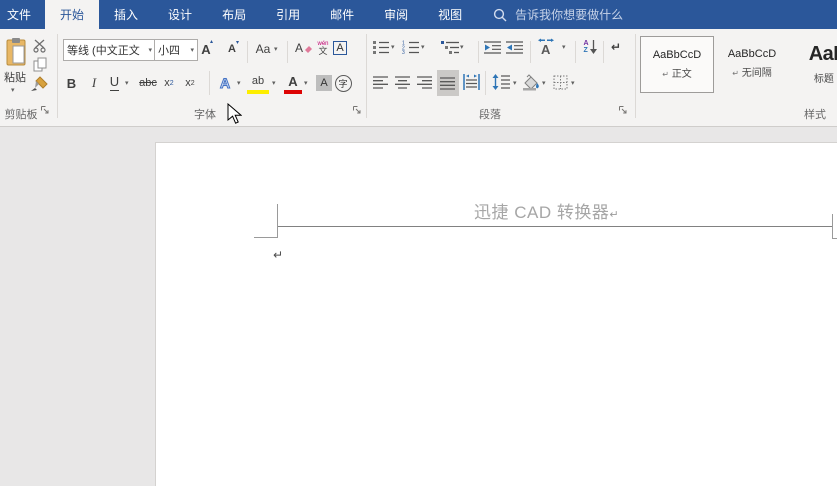  I want to click on strikethrough-button: abc, so click(148, 83).